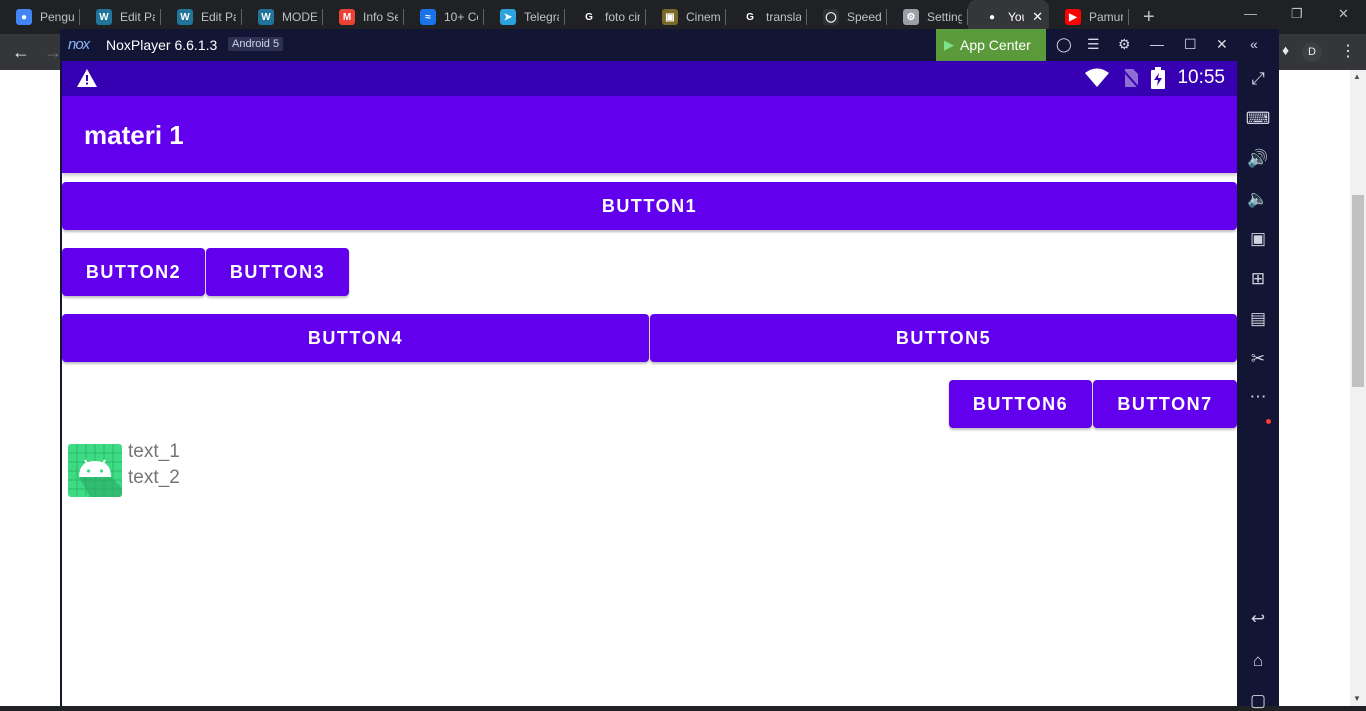  What do you see at coordinates (1106, 17) in the screenshot?
I see `browser-tab-title: Pamung` at bounding box center [1106, 17].